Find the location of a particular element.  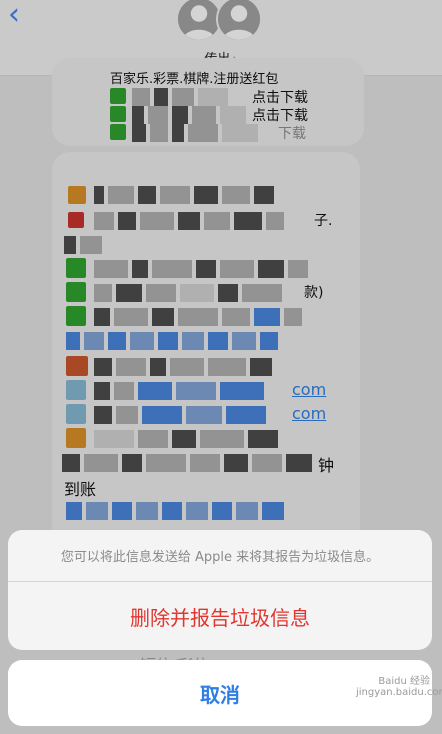

delete-and-report-button: 删除并报告垃圾信息 is located at coordinates (220, 616).